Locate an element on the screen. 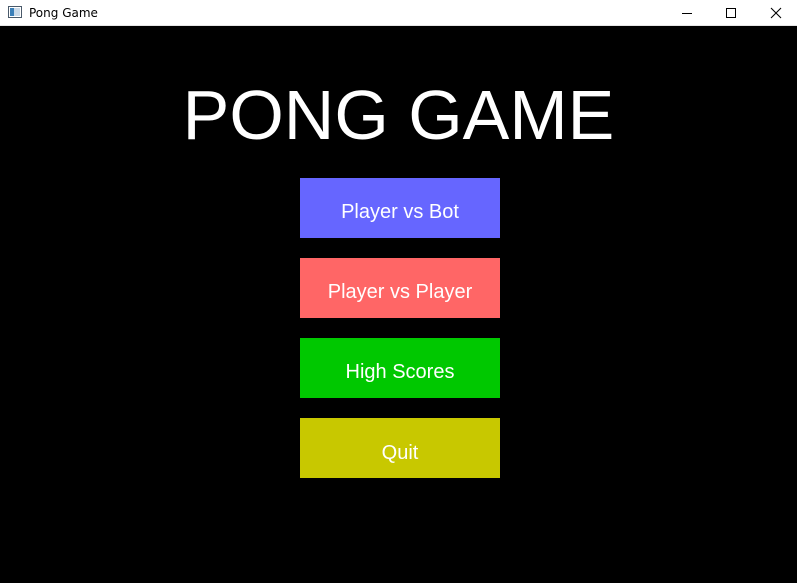 This screenshot has height=583, width=797. maximize-icon is located at coordinates (731, 13).